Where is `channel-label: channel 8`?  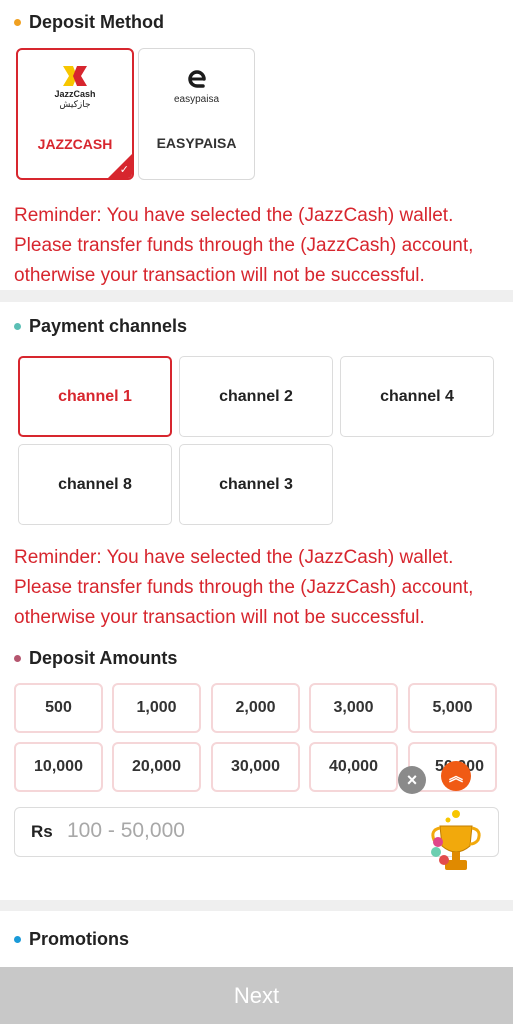 channel-label: channel 8 is located at coordinates (95, 484).